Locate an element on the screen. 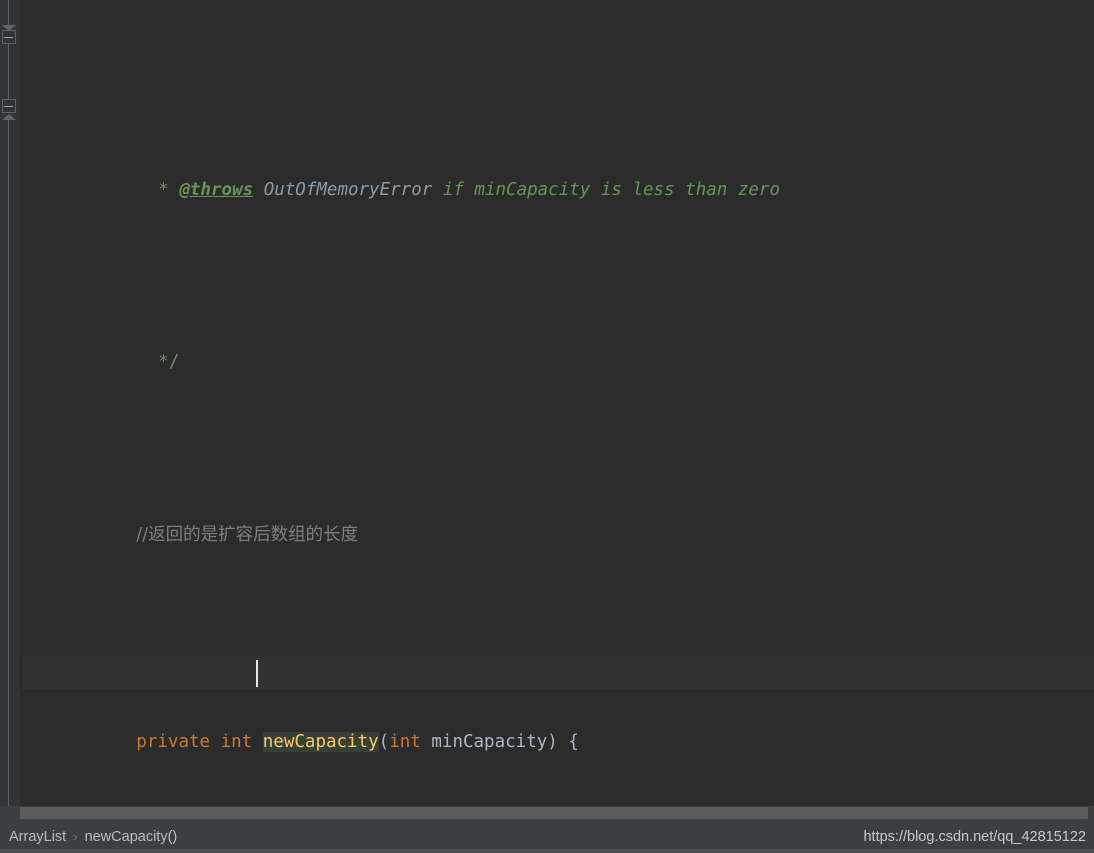  javadoc-description: if minCapacity is less than zero is located at coordinates (611, 189).